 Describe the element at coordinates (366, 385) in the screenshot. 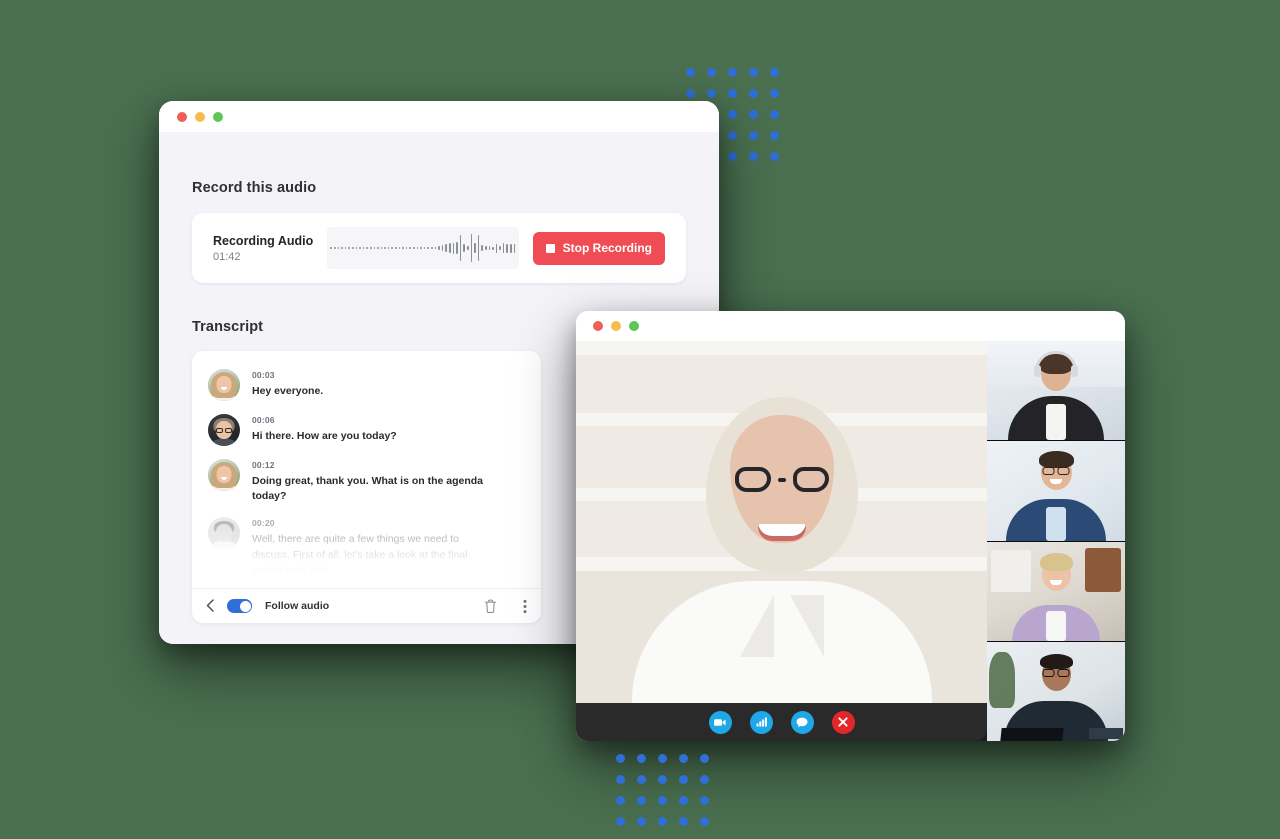

I see `transcript-entry: 00:03 Hey everyone.` at that location.